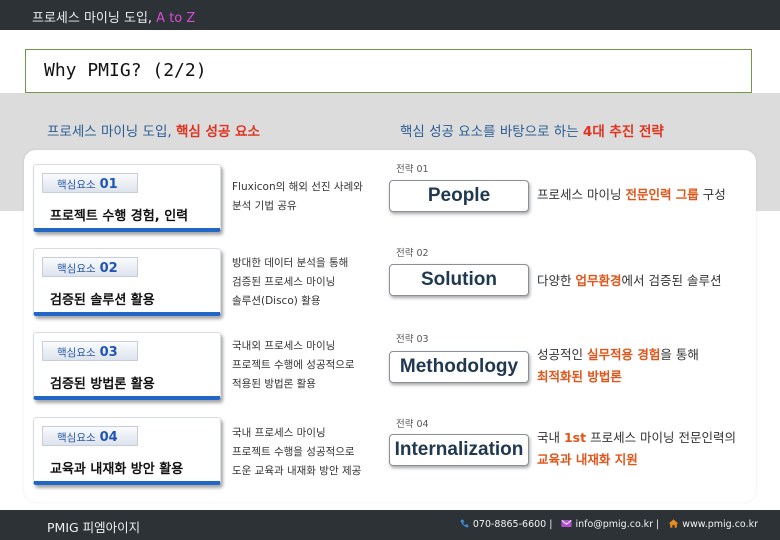 The width and height of the screenshot is (780, 540). What do you see at coordinates (581, 194) in the screenshot?
I see `strategy-text: 프로세스 마이닝` at bounding box center [581, 194].